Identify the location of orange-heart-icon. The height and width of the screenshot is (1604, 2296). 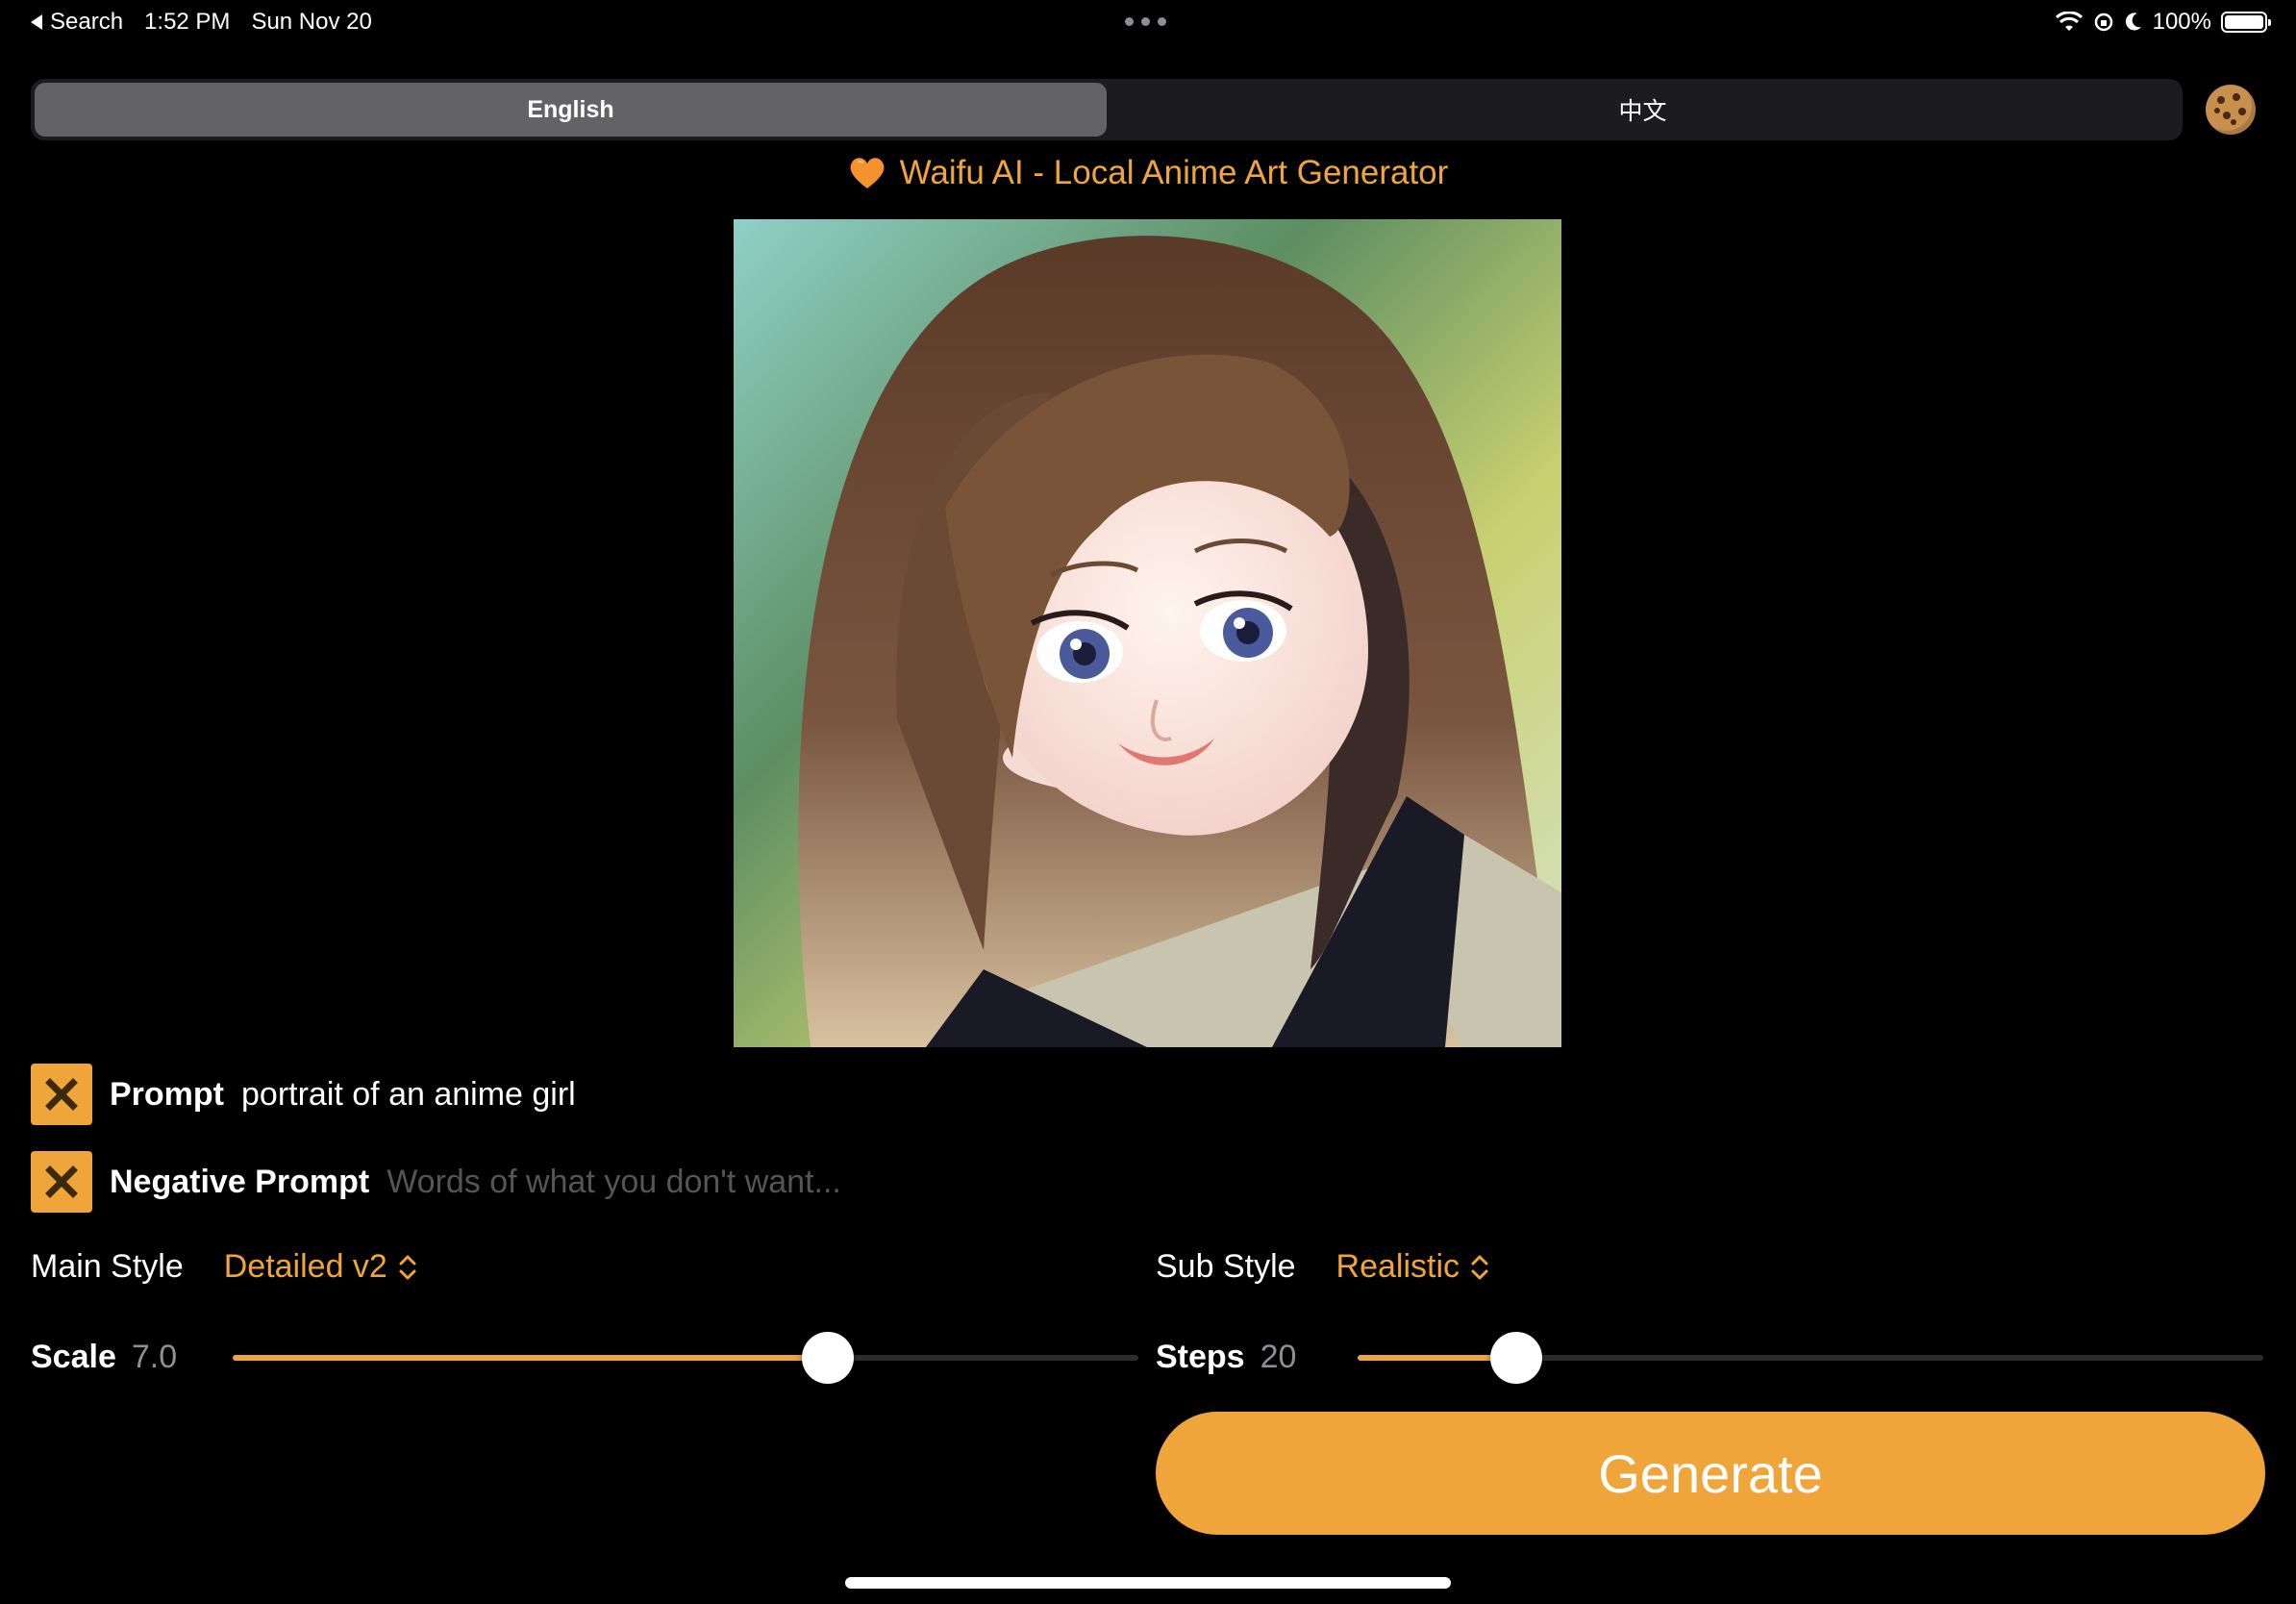
(867, 173).